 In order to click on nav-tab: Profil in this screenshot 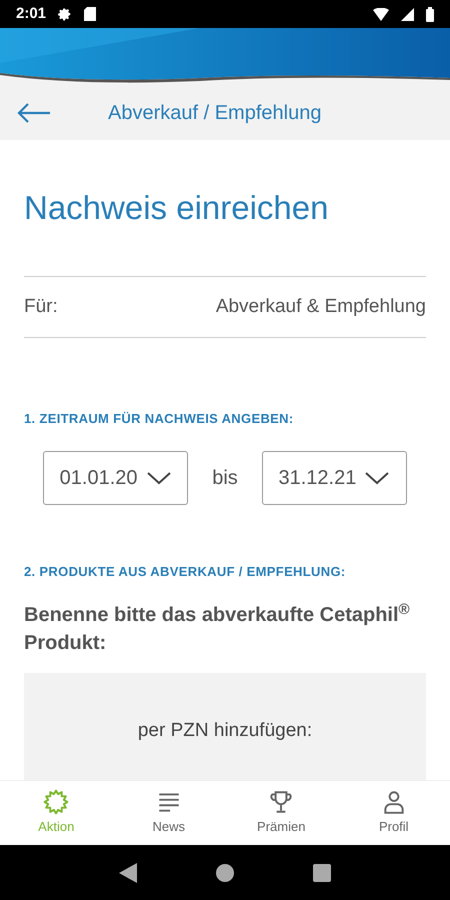, I will do `click(394, 813)`.